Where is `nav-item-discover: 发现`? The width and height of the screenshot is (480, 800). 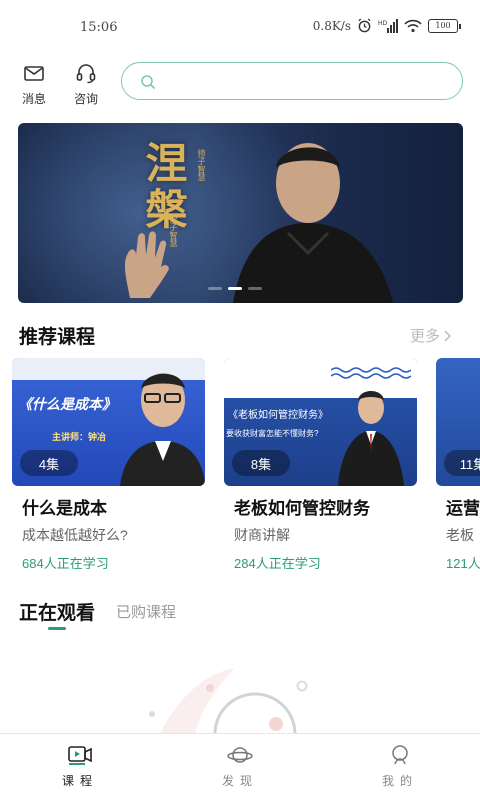 nav-item-discover: 发现 is located at coordinates (240, 767).